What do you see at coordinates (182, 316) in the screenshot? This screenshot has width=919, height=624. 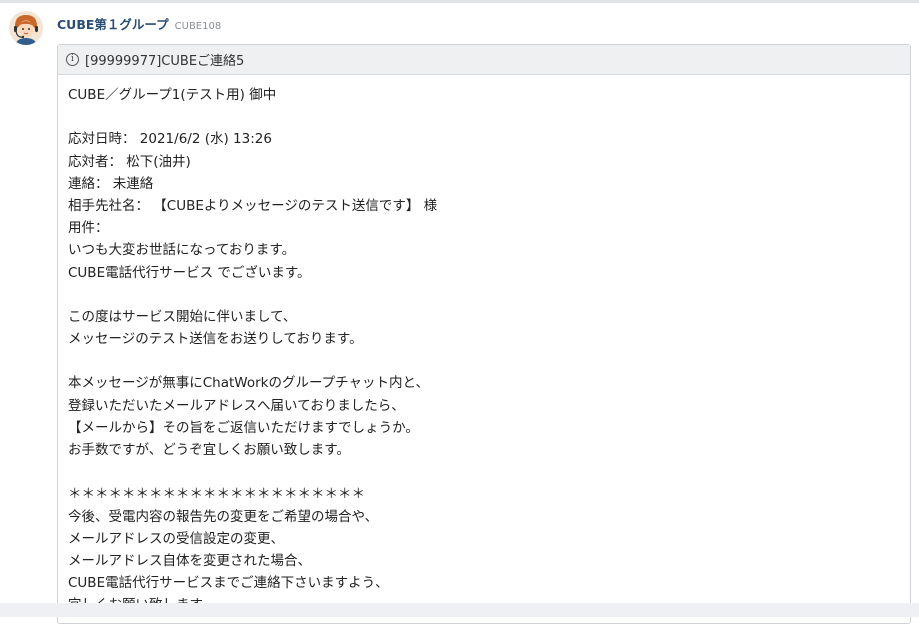 I see `message-line: この度はサービス開始に伴いまして、` at bounding box center [182, 316].